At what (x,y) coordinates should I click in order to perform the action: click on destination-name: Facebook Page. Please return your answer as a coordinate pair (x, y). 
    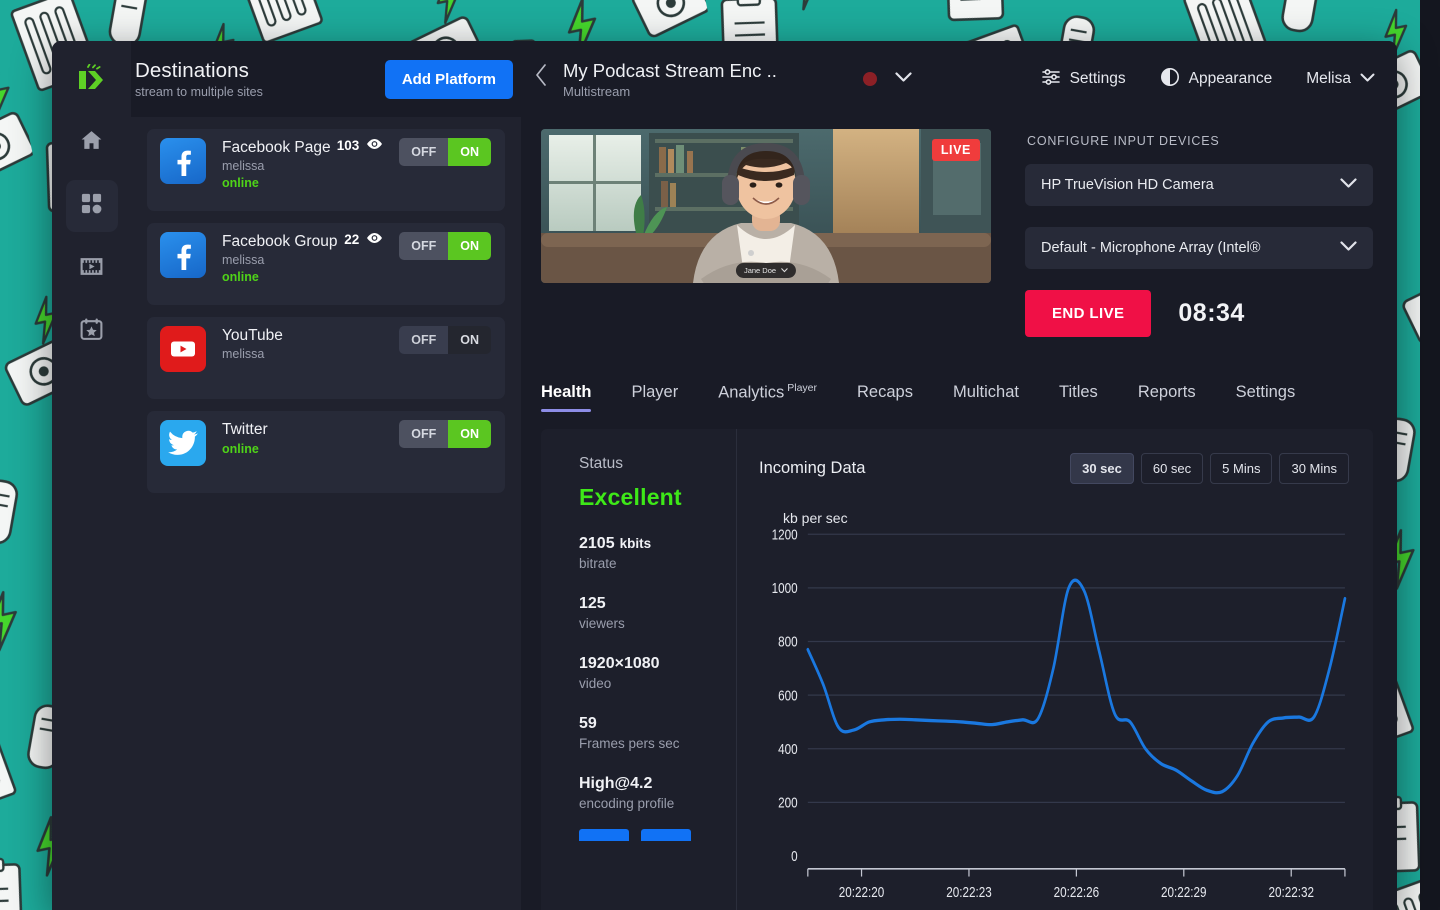
    Looking at the image, I should click on (276, 147).